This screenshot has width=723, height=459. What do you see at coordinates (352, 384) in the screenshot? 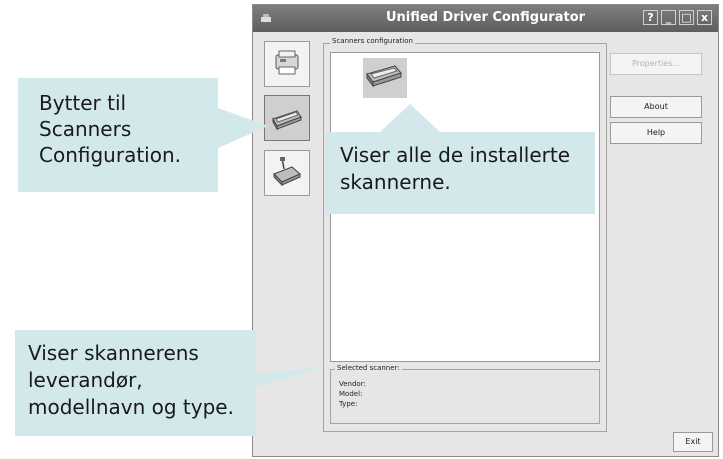
I see `vendor-label: Vendor:` at bounding box center [352, 384].